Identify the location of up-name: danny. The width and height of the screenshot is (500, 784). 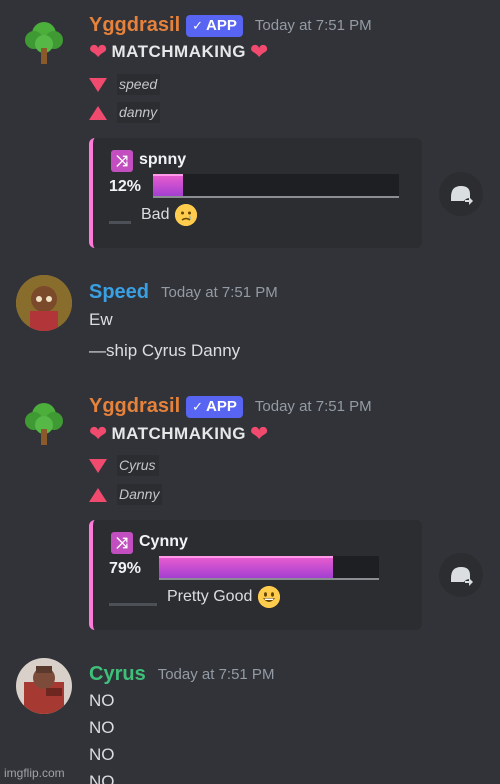
(139, 112).